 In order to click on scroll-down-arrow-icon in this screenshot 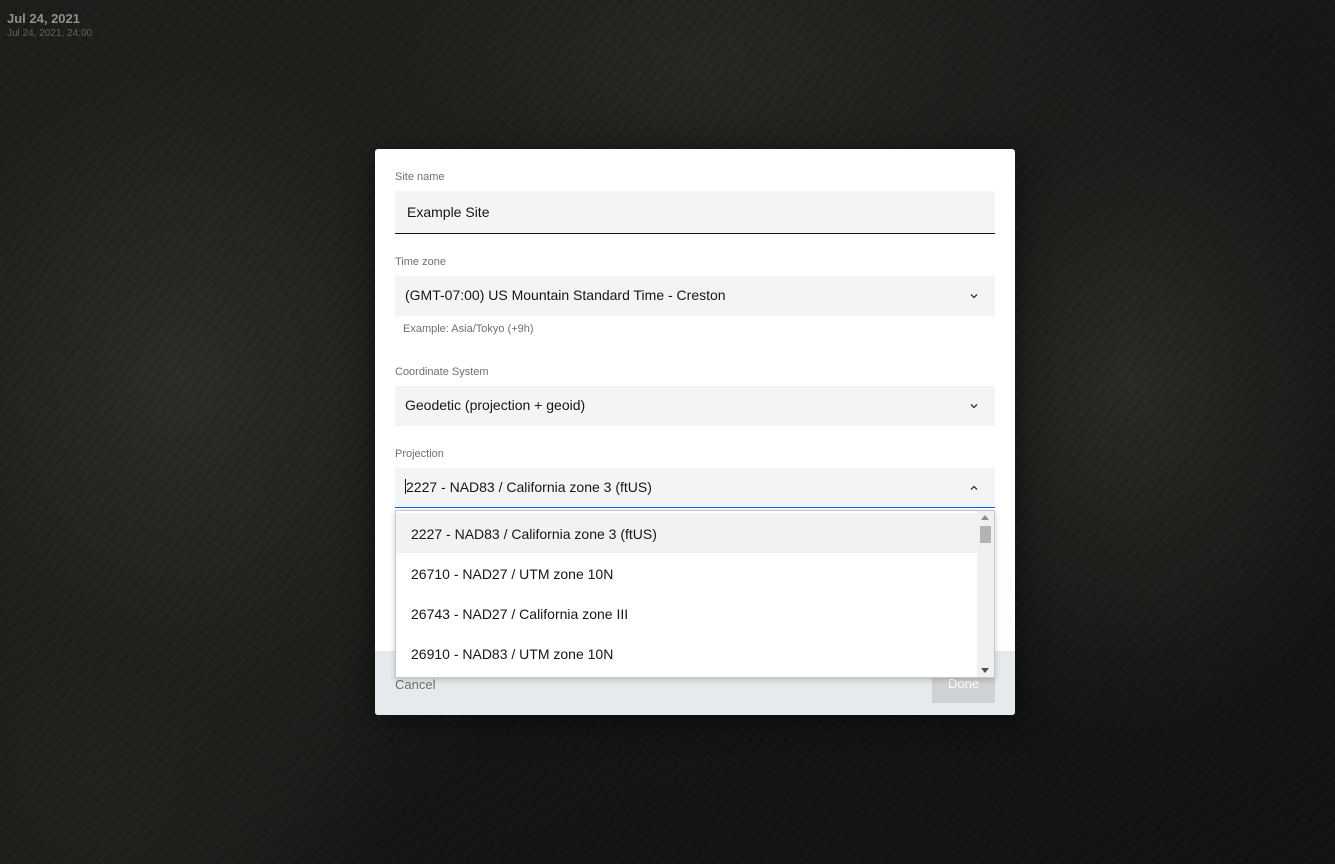, I will do `click(985, 670)`.